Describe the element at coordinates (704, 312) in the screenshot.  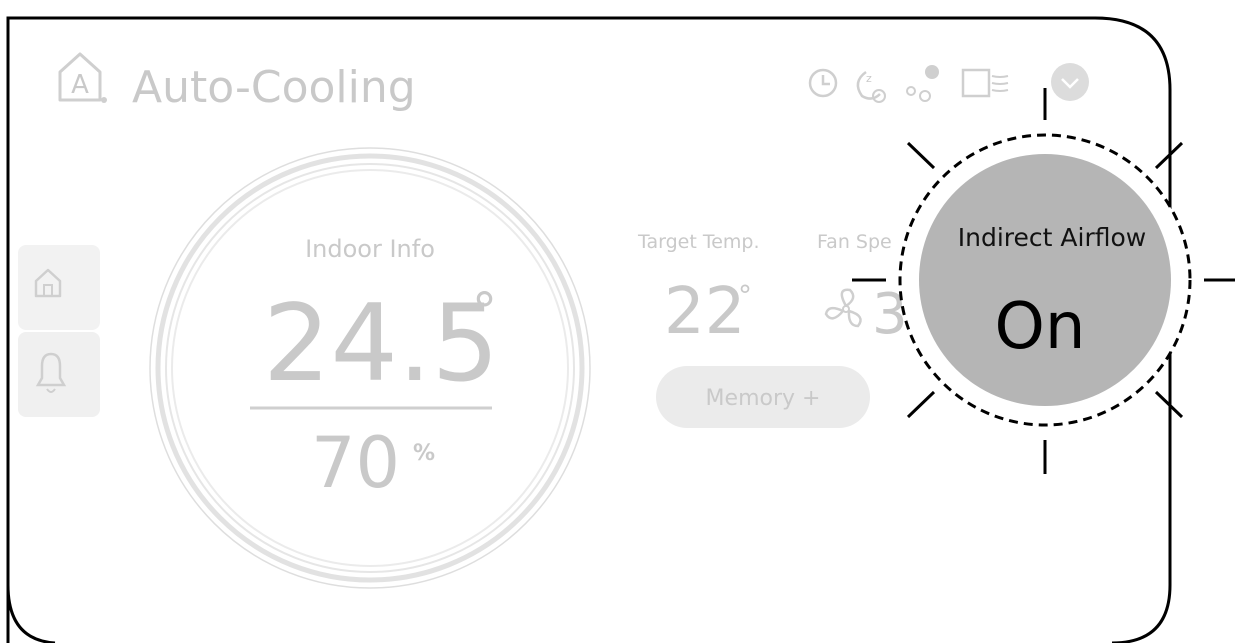
I see `target-temp-value: 22` at that location.